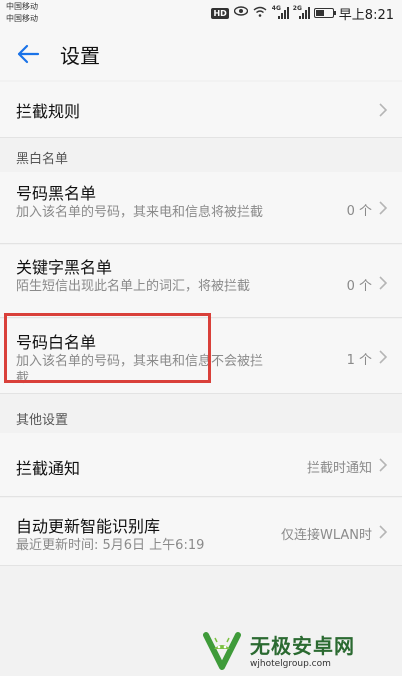  I want to click on block-rules-row: 拦截规则, so click(201, 110).